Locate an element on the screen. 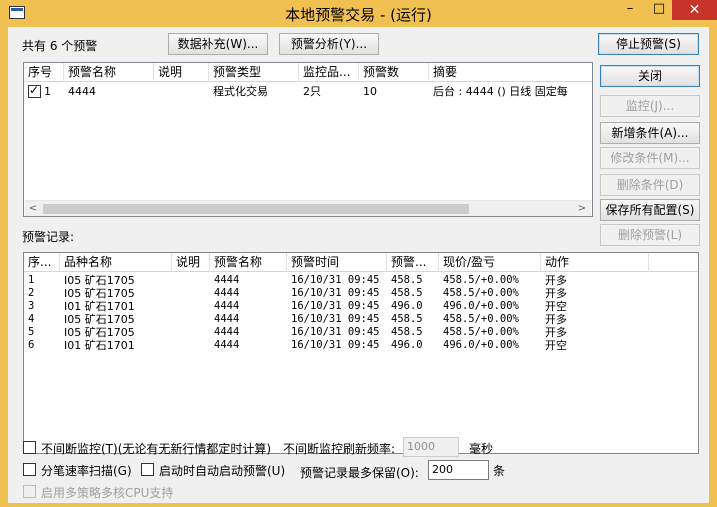 The width and height of the screenshot is (717, 507). cell-monitor: 2只 is located at coordinates (312, 91).